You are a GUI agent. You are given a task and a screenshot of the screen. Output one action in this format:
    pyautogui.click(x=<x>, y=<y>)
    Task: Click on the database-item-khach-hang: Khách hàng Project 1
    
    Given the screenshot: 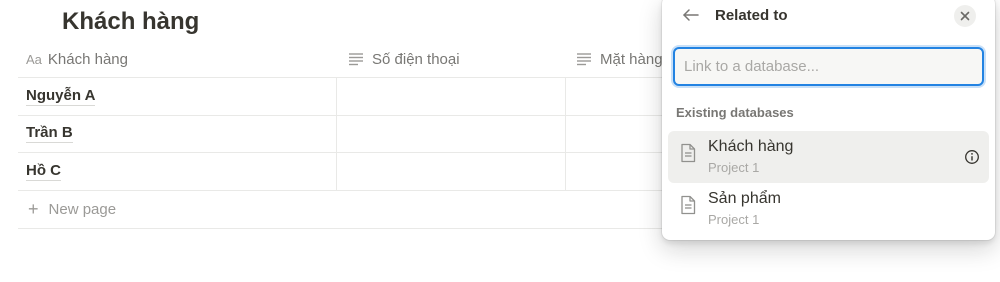 What is the action you would take?
    pyautogui.click(x=828, y=157)
    